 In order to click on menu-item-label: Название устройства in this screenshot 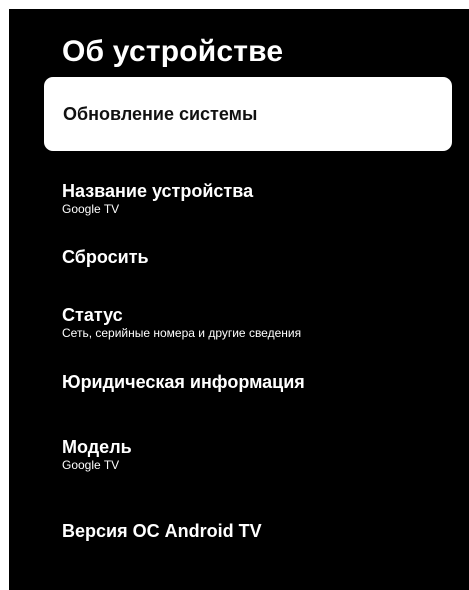, I will do `click(158, 191)`.